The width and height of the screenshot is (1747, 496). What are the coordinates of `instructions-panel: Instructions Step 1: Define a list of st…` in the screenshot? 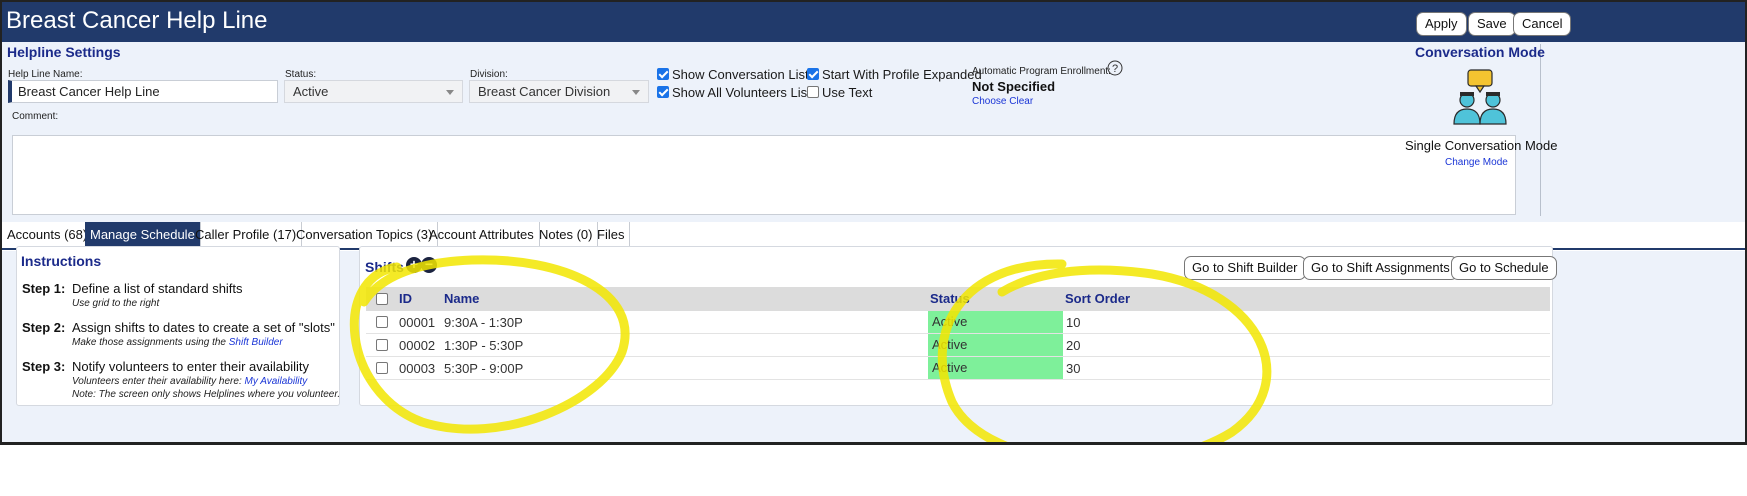 It's located at (178, 326).